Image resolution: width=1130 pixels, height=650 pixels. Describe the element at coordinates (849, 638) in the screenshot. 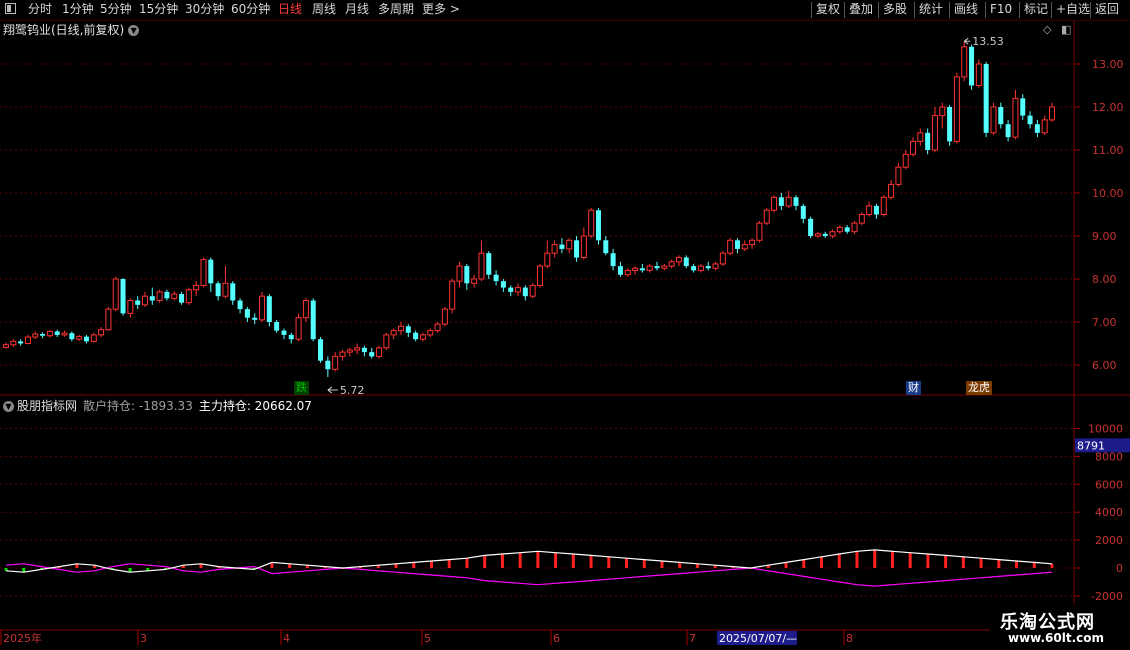

I see `date-label: 8` at that location.